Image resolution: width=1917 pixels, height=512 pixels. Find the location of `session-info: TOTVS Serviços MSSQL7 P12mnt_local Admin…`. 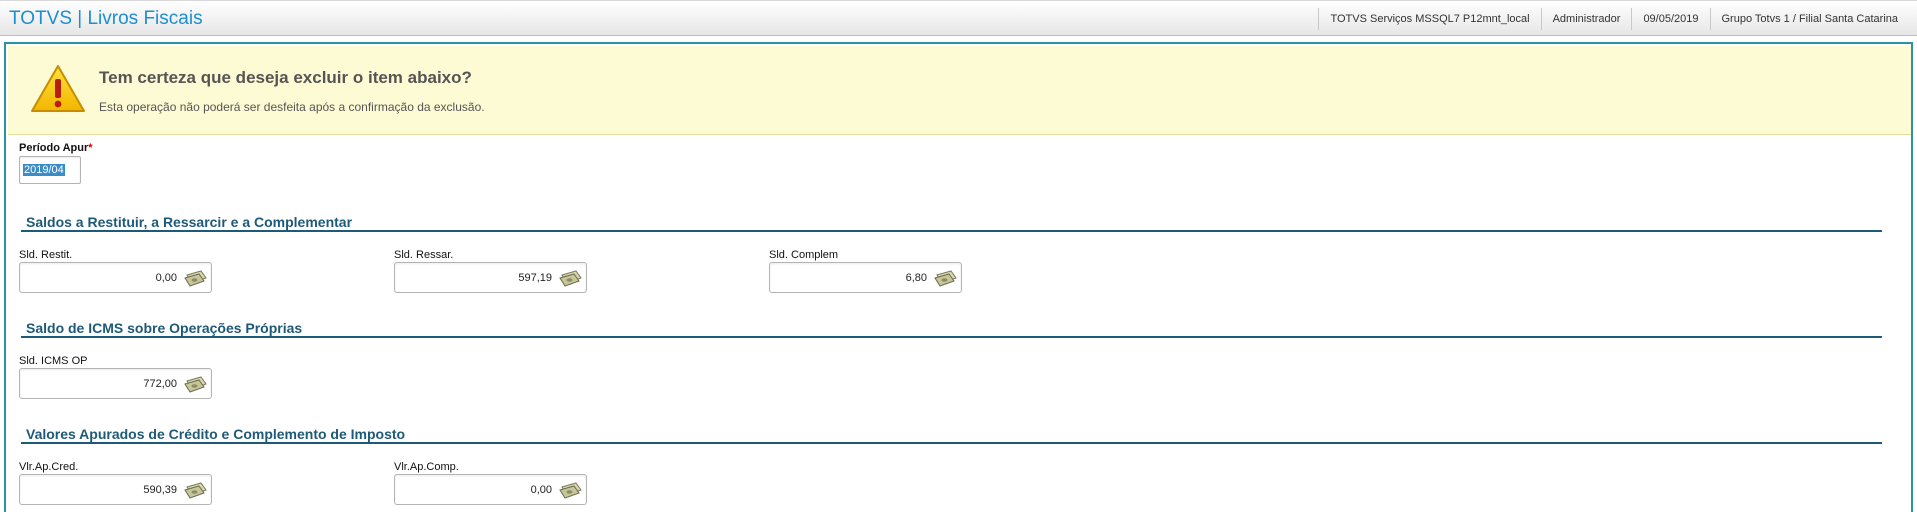

session-info: TOTVS Serviços MSSQL7 P12mnt_local Admin… is located at coordinates (1613, 19).